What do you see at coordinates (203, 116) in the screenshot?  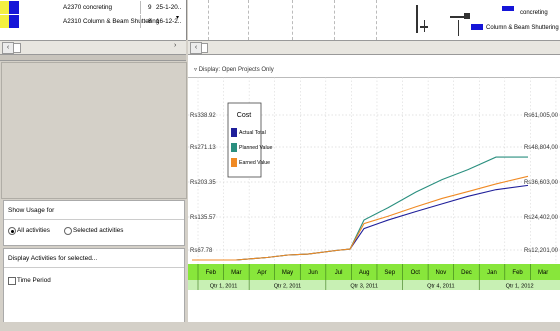 I see `left-axis-tick-label: Rs338.92` at bounding box center [203, 116].